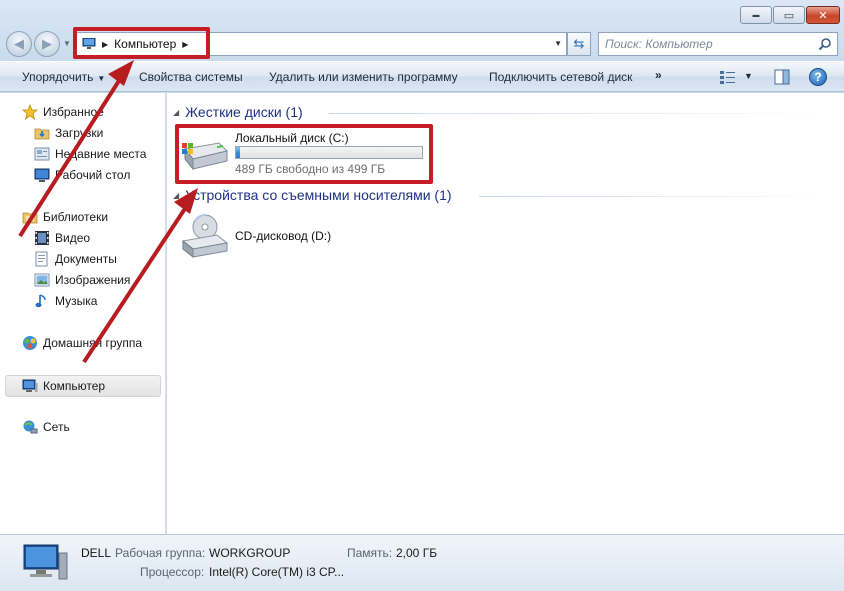 This screenshot has width=844, height=591. I want to click on back-button: ◀, so click(19, 44).